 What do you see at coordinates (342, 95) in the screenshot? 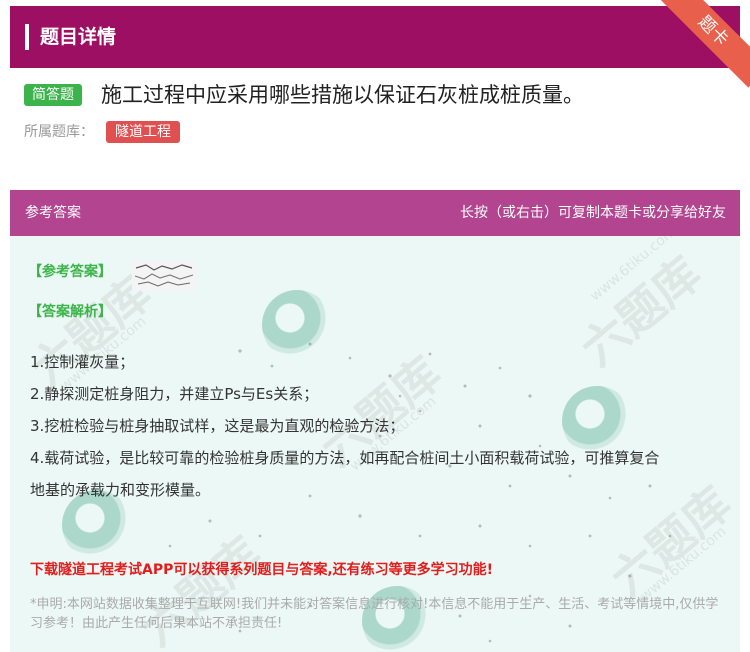
I see `question-text: 施工过程中应采用哪些措施以保证石灰桩成桩质量。` at bounding box center [342, 95].